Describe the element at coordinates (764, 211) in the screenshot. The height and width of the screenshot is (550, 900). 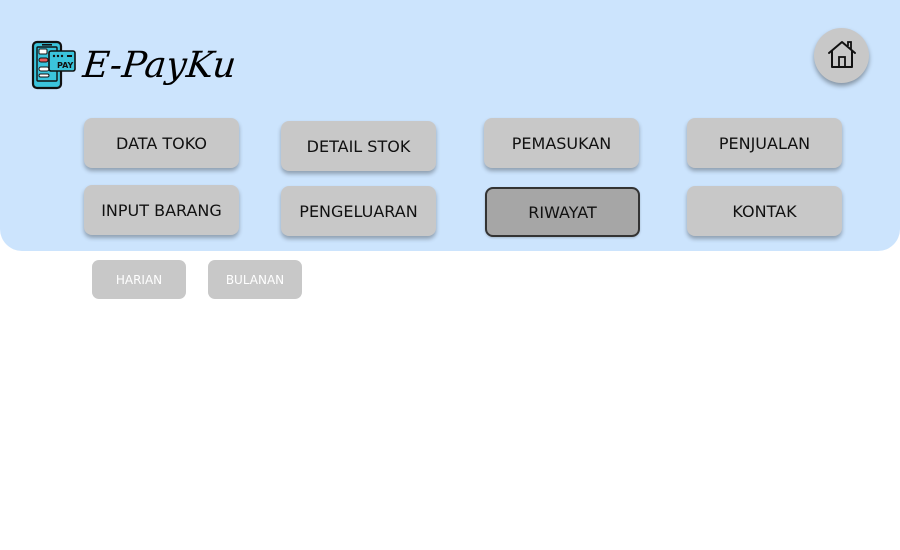
I see `nav-kontak-button: KONTAK` at that location.